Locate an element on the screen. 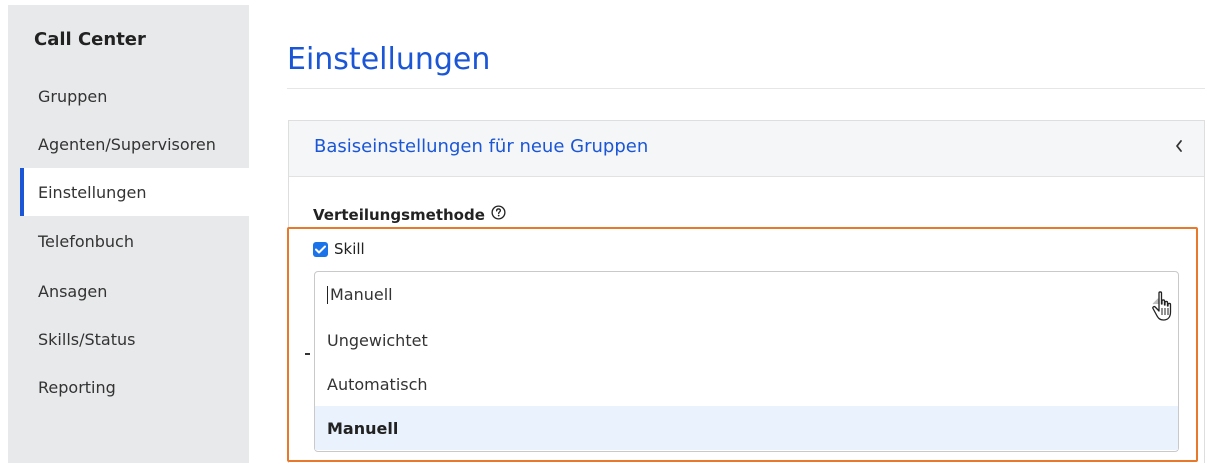 This screenshot has height=463, width=1208. question-circle-icon is located at coordinates (498, 214).